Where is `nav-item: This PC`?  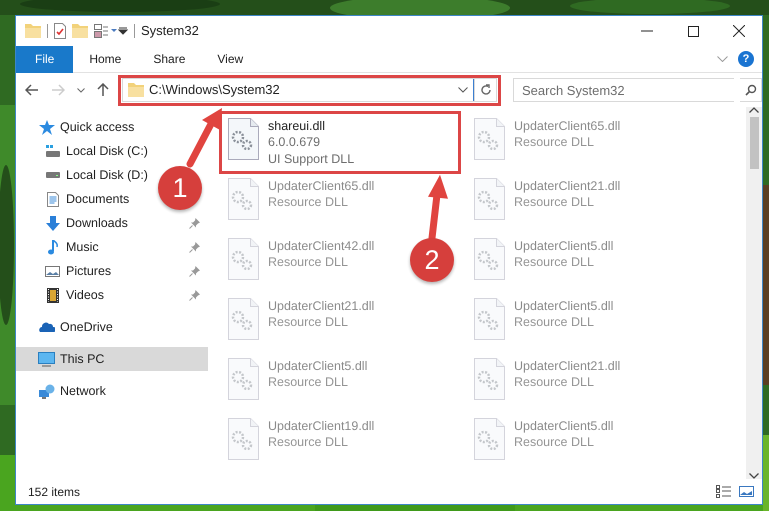
nav-item: This PC is located at coordinates (112, 359).